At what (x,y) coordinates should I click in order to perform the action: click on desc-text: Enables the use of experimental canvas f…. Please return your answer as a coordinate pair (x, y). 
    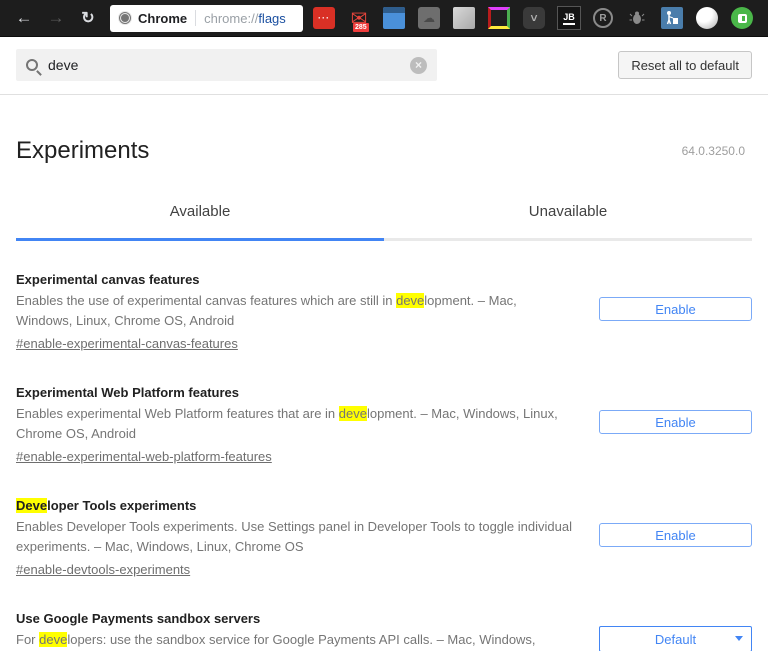
    Looking at the image, I should click on (206, 300).